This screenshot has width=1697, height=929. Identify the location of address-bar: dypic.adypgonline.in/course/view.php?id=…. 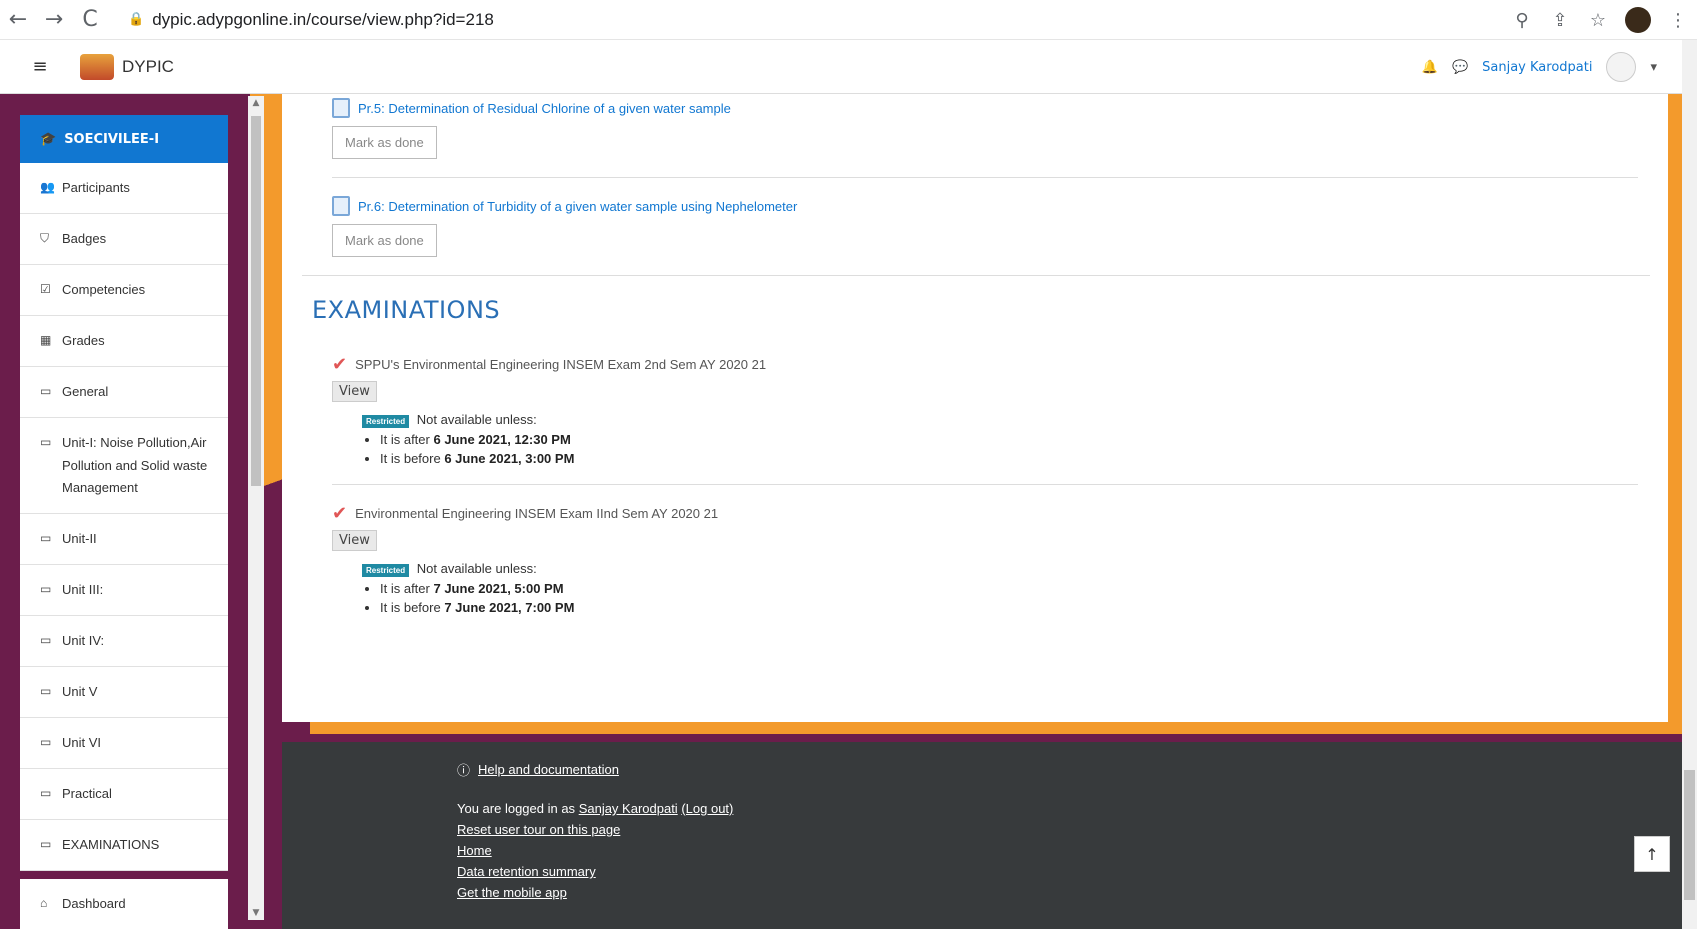
(323, 20).